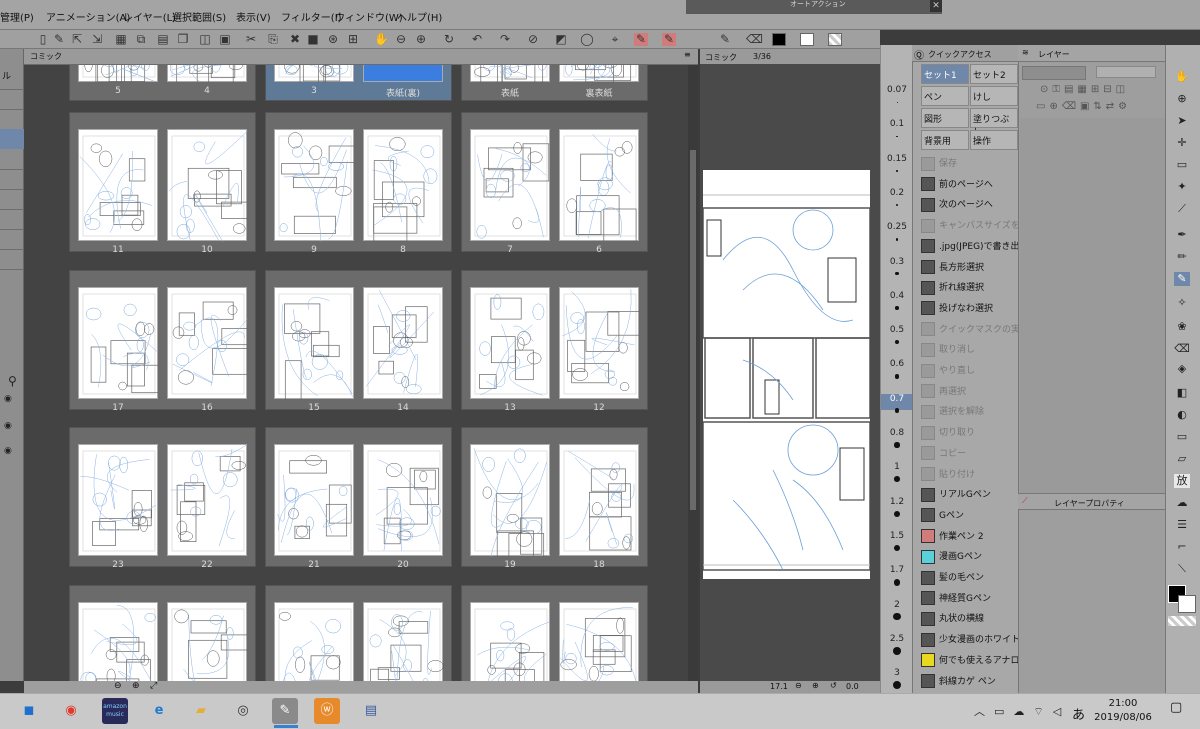  What do you see at coordinates (897, 296) in the screenshot?
I see `brush-size-value: 0.4` at bounding box center [897, 296].